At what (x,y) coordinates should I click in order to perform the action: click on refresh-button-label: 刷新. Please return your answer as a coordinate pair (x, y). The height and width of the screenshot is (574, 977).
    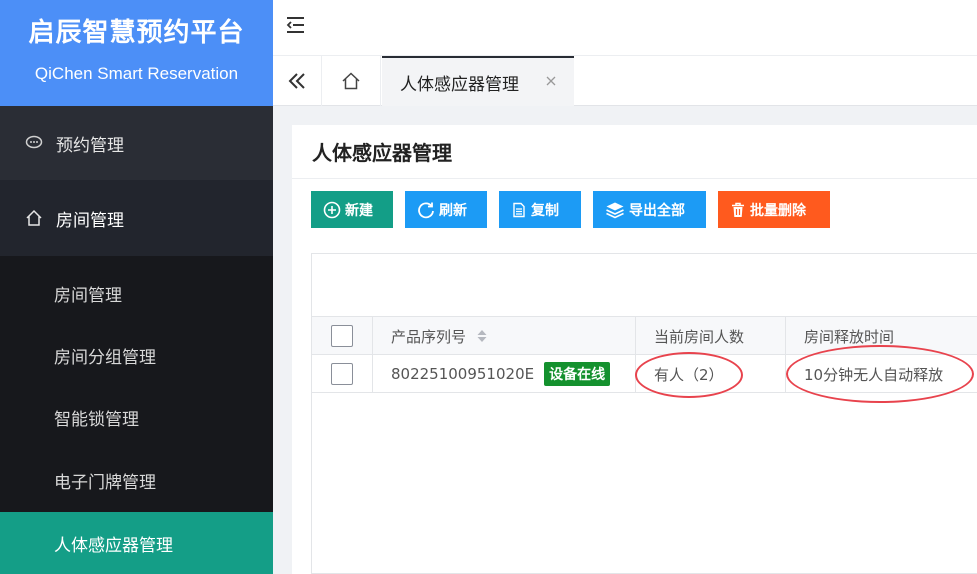
    Looking at the image, I should click on (453, 210).